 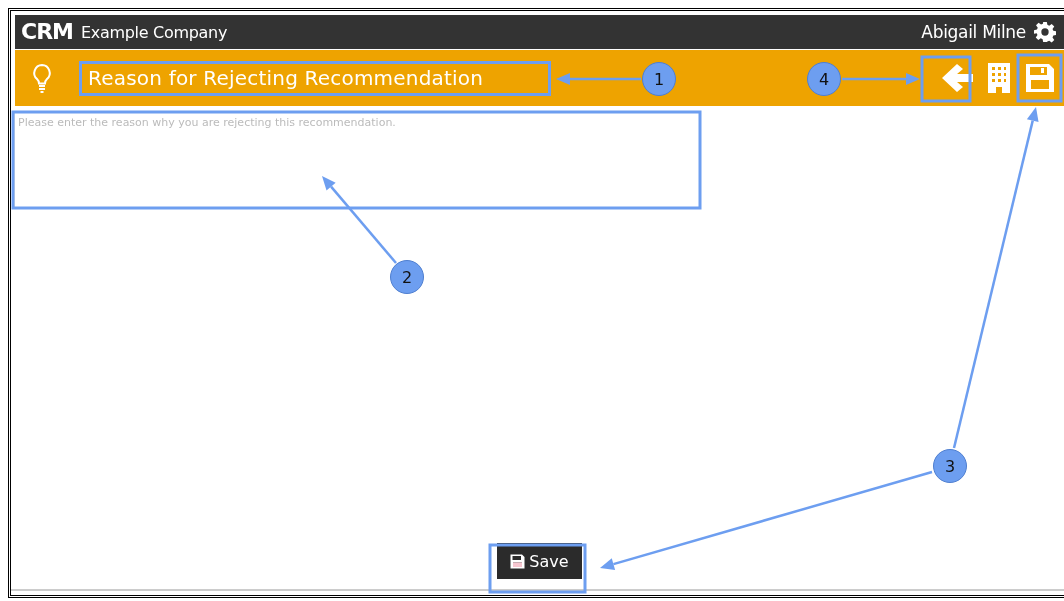 I want to click on back-arrow-icon, so click(x=958, y=78).